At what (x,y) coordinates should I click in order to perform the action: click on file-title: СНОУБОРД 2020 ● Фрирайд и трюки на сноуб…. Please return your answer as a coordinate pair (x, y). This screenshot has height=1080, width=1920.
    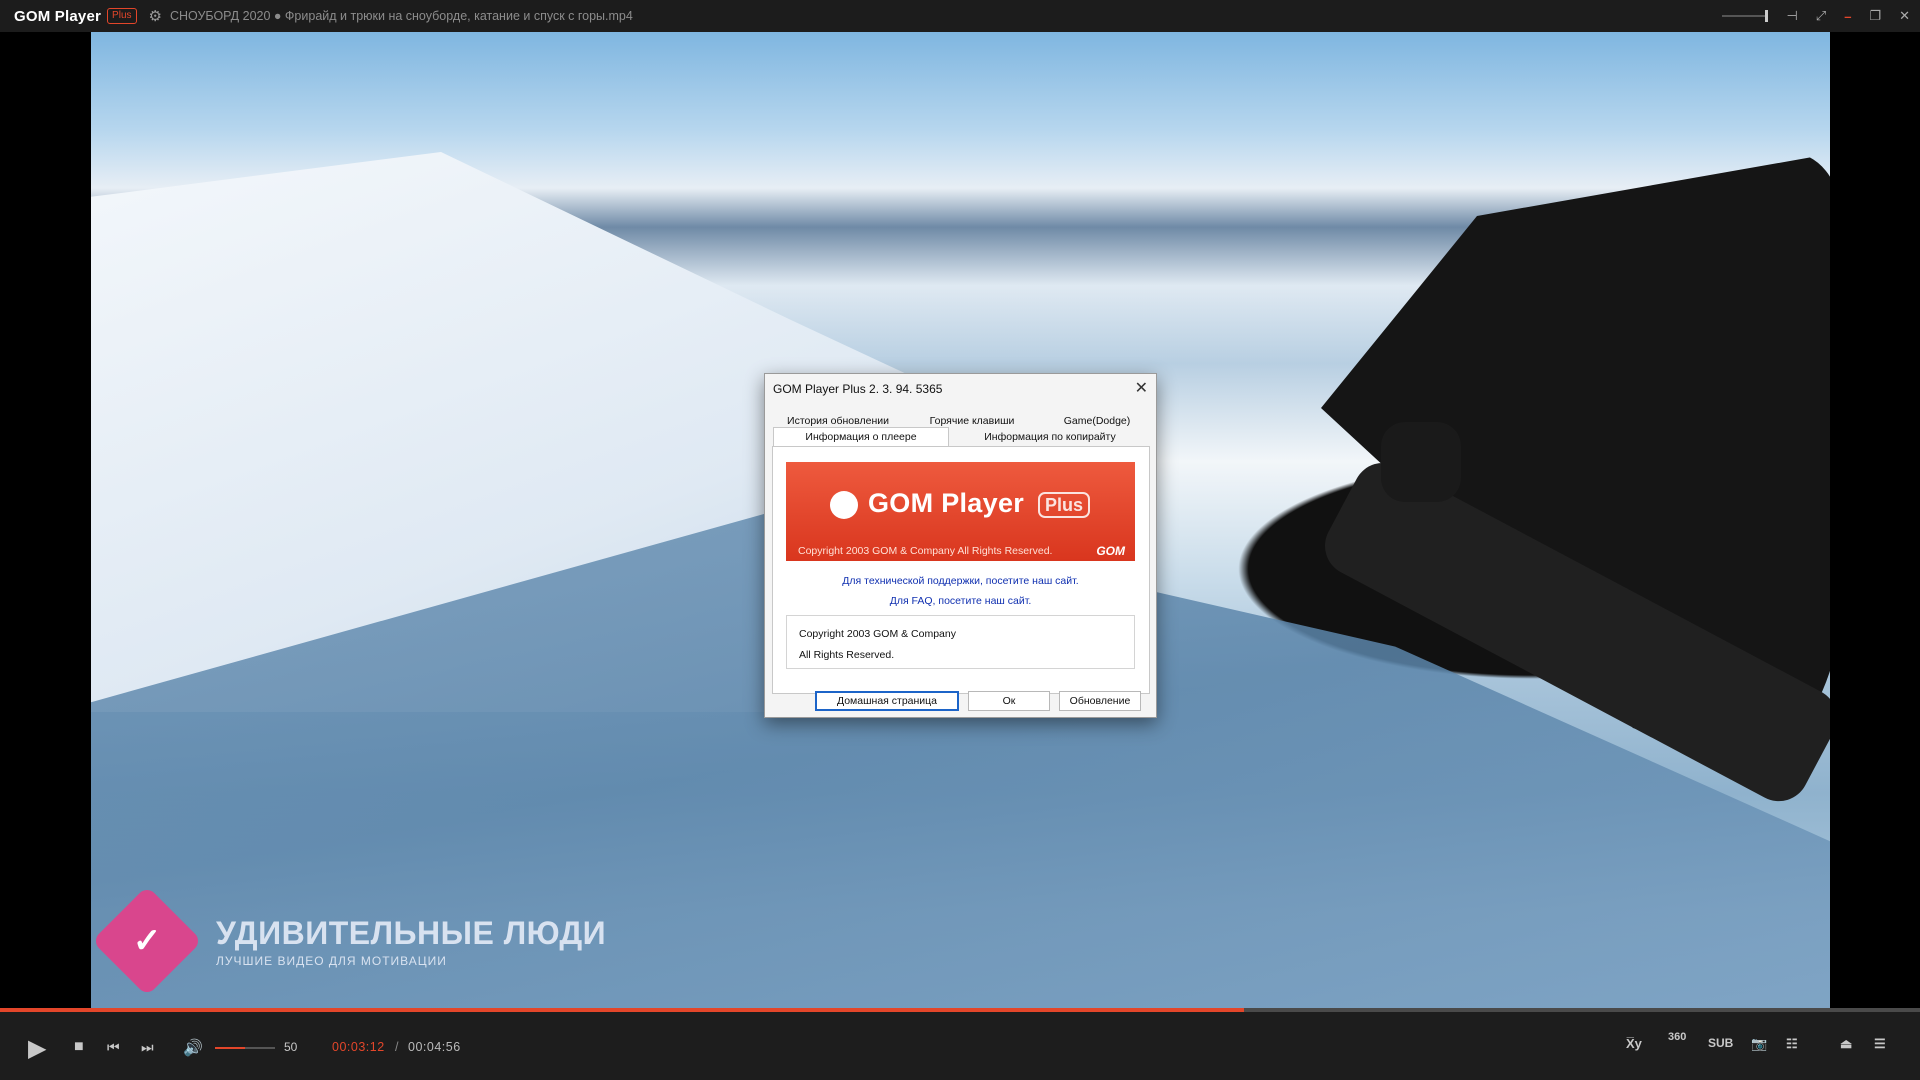
    Looking at the image, I should click on (401, 16).